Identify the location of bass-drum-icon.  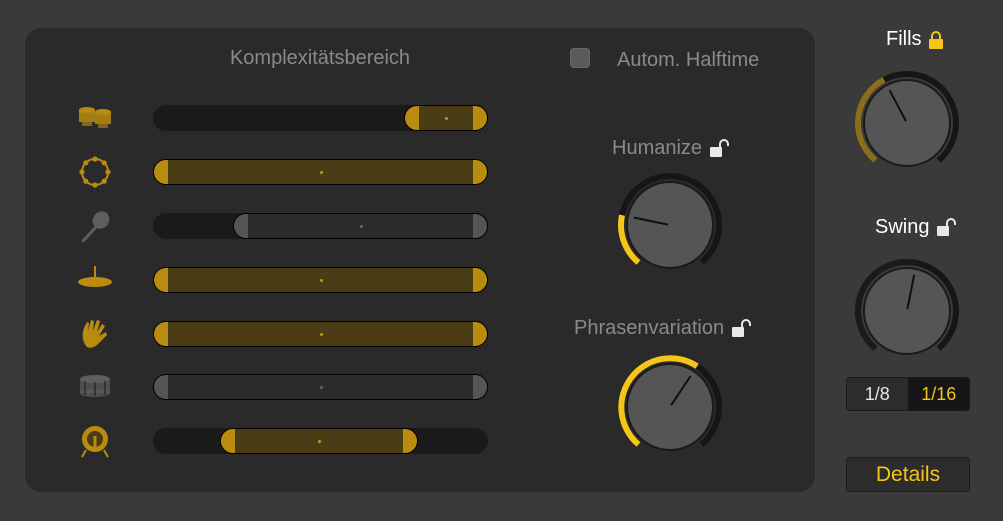
(95, 441).